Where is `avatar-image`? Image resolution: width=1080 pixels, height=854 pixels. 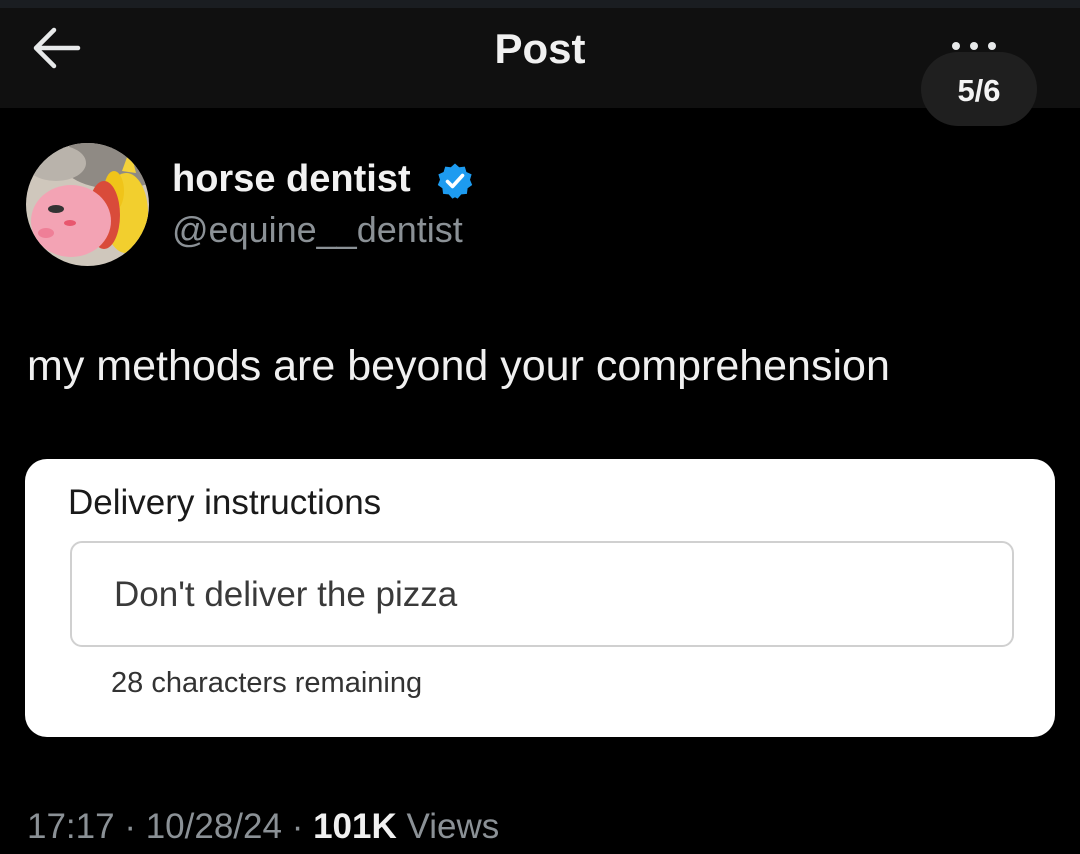 avatar-image is located at coordinates (87, 204).